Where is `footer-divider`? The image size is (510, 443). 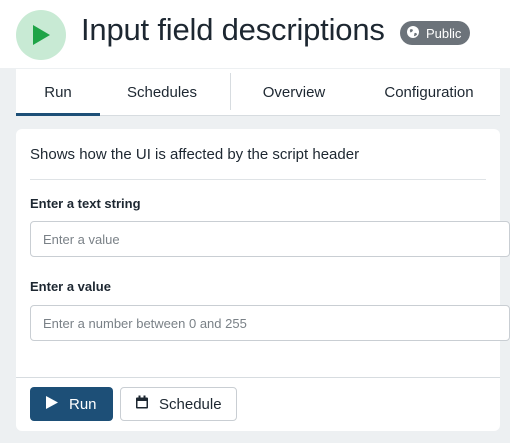 footer-divider is located at coordinates (258, 377).